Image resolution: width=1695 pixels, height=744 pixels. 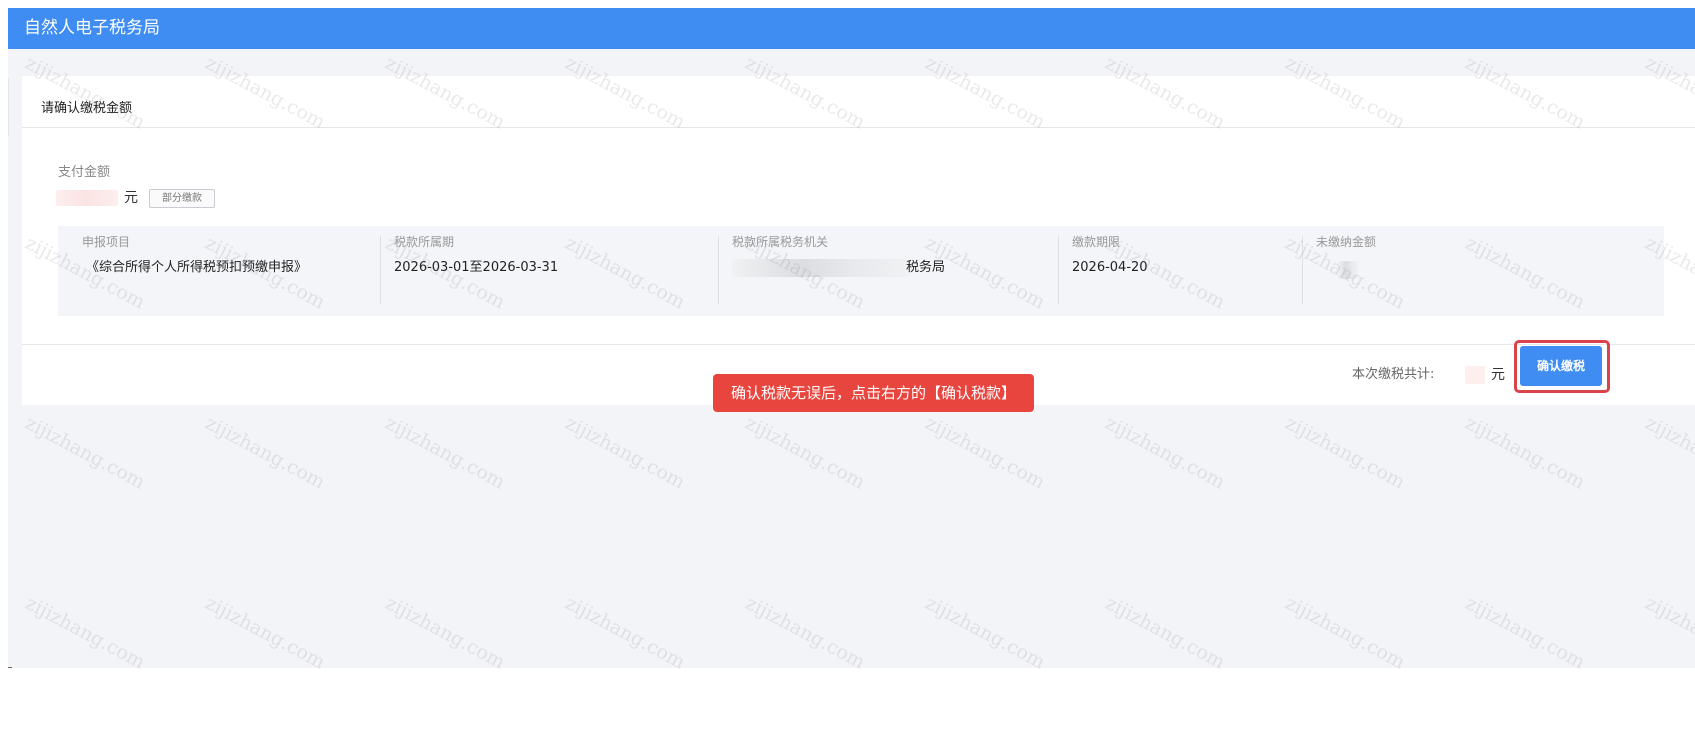 I want to click on app-title: 自然人电子税务局, so click(x=92, y=28).